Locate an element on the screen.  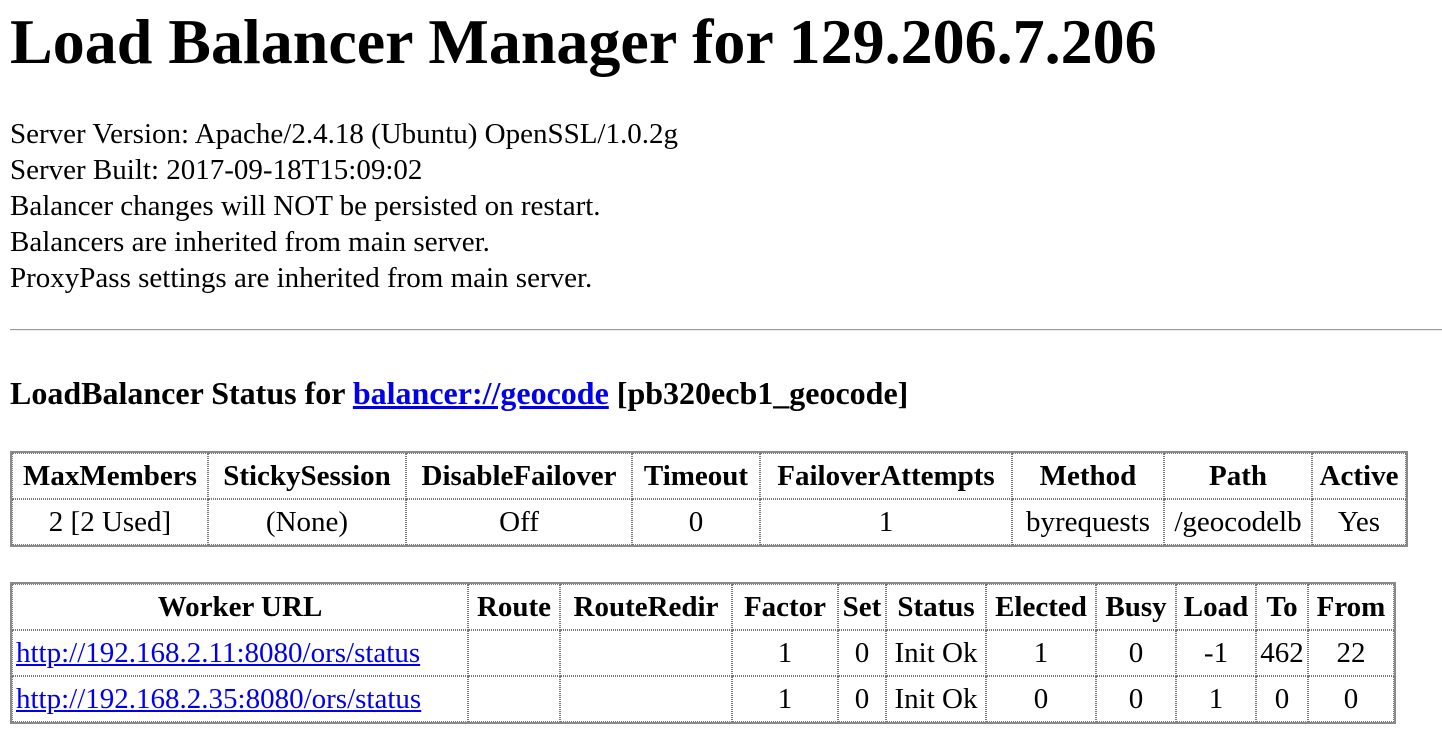
cell-elected: 1 is located at coordinates (1041, 653).